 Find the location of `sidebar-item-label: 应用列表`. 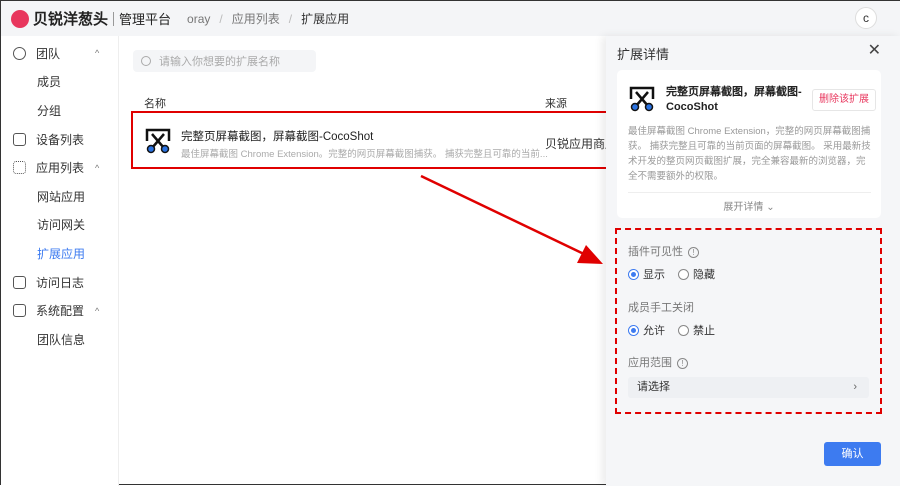

sidebar-item-label: 应用列表 is located at coordinates (60, 168).